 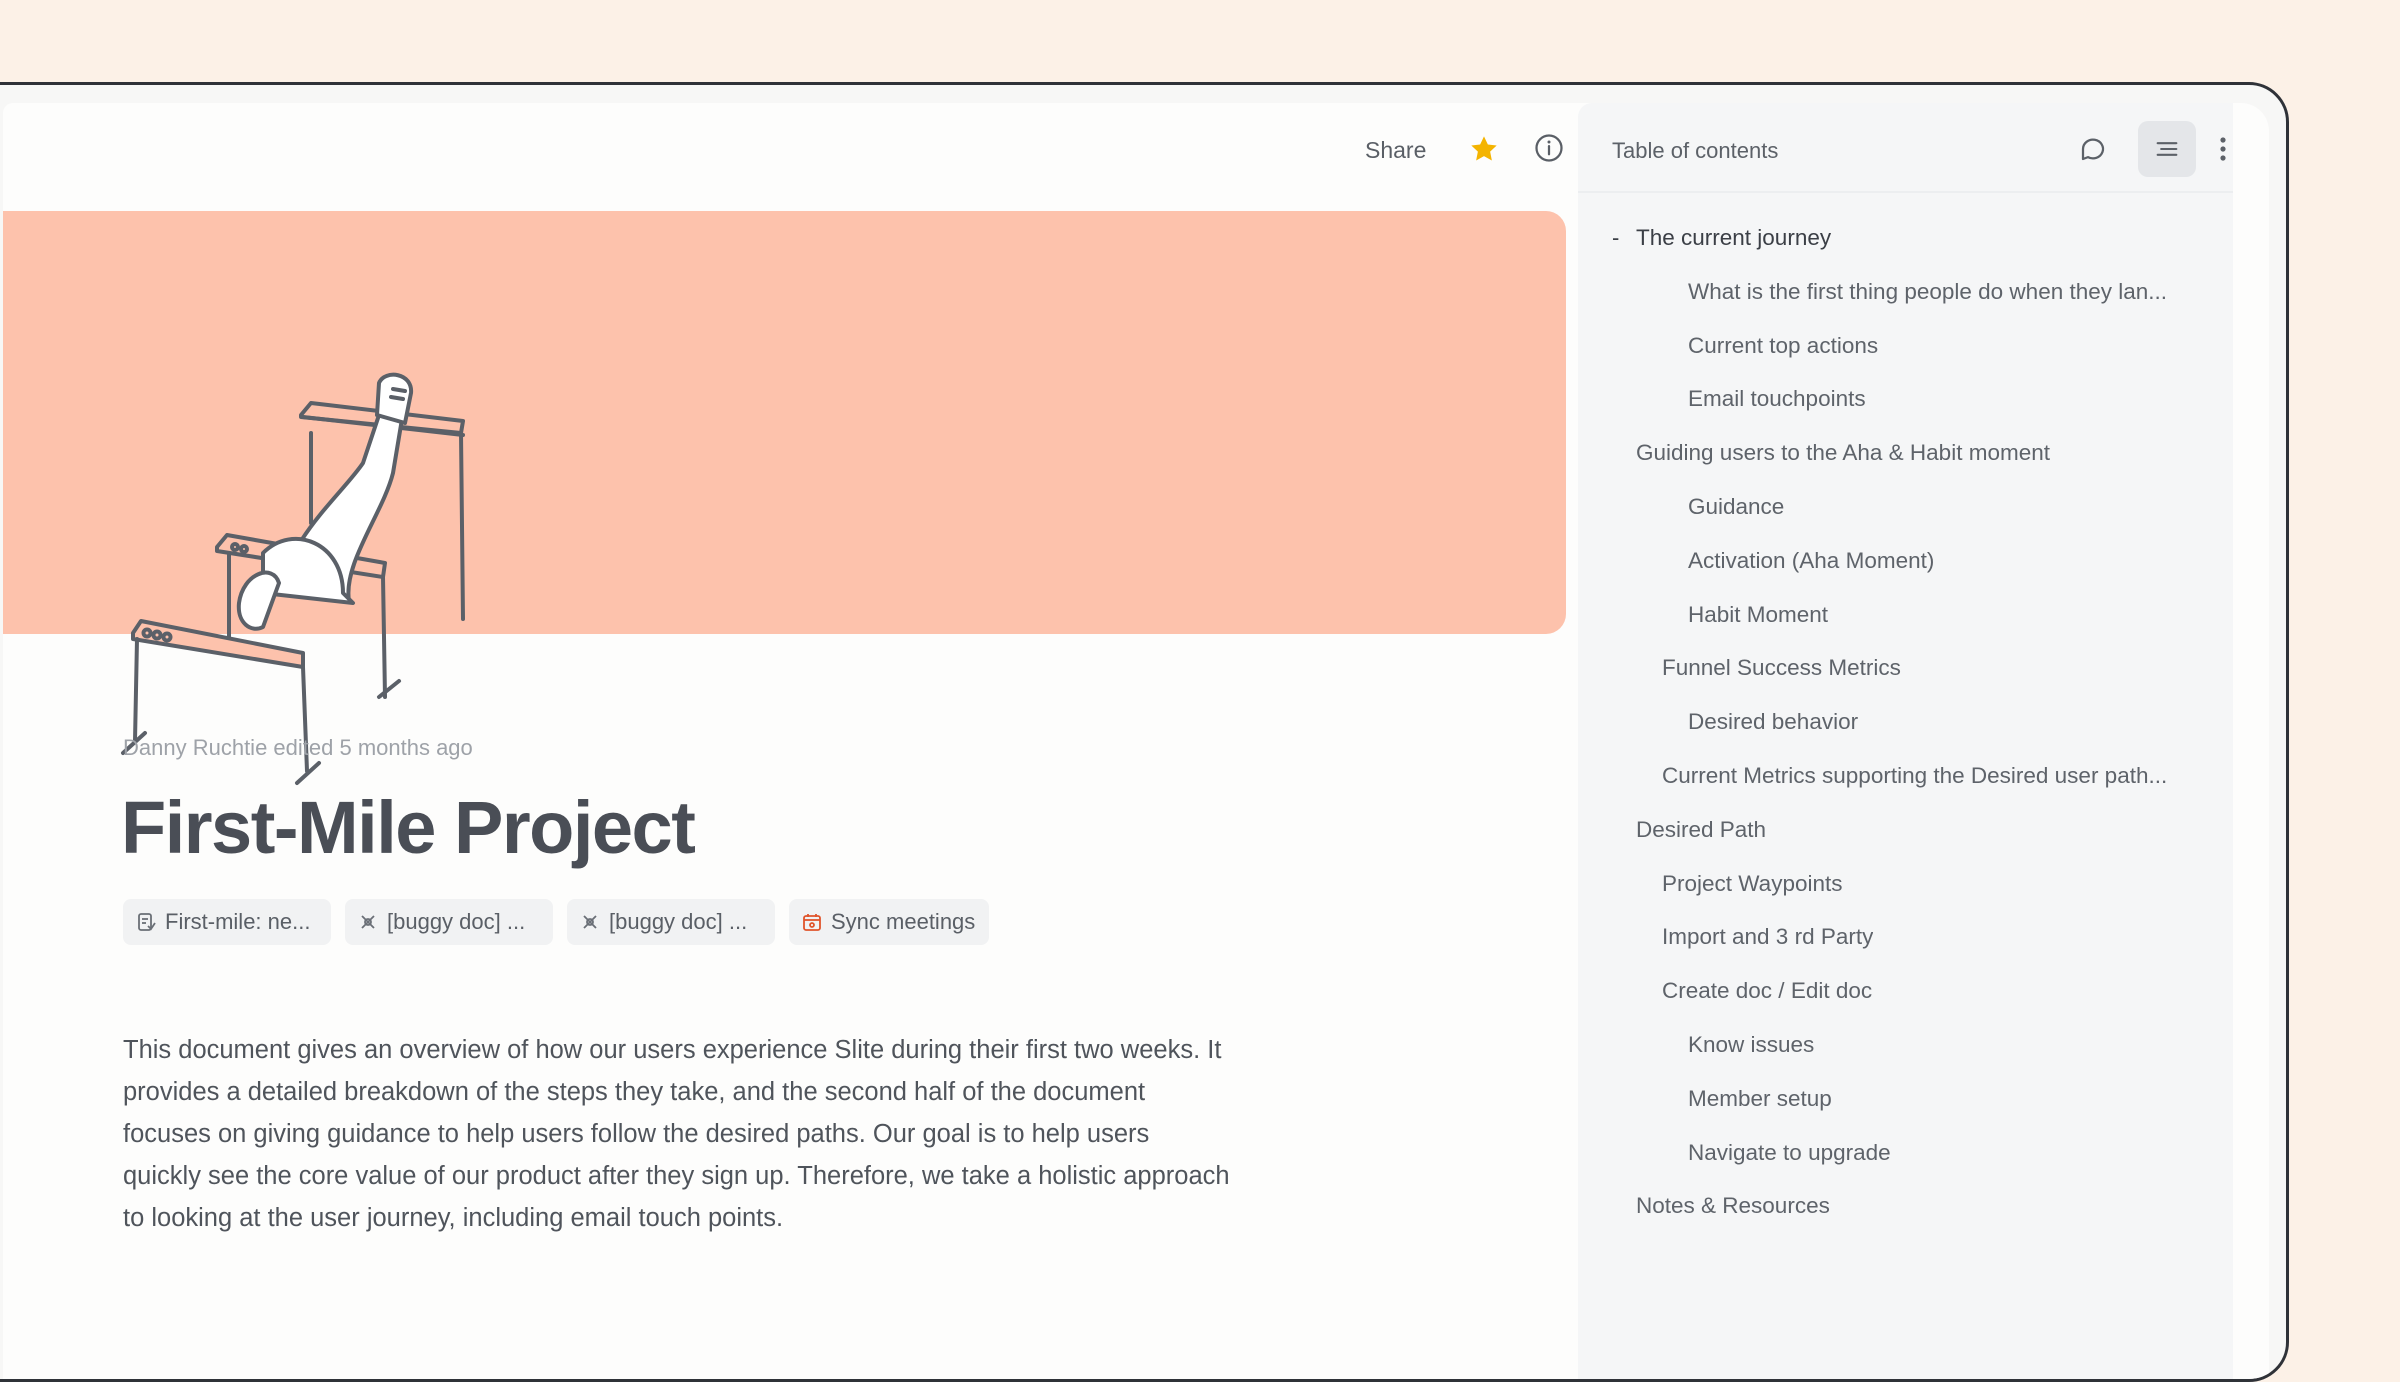 I want to click on chip-label: Sync meetings, so click(x=903, y=921).